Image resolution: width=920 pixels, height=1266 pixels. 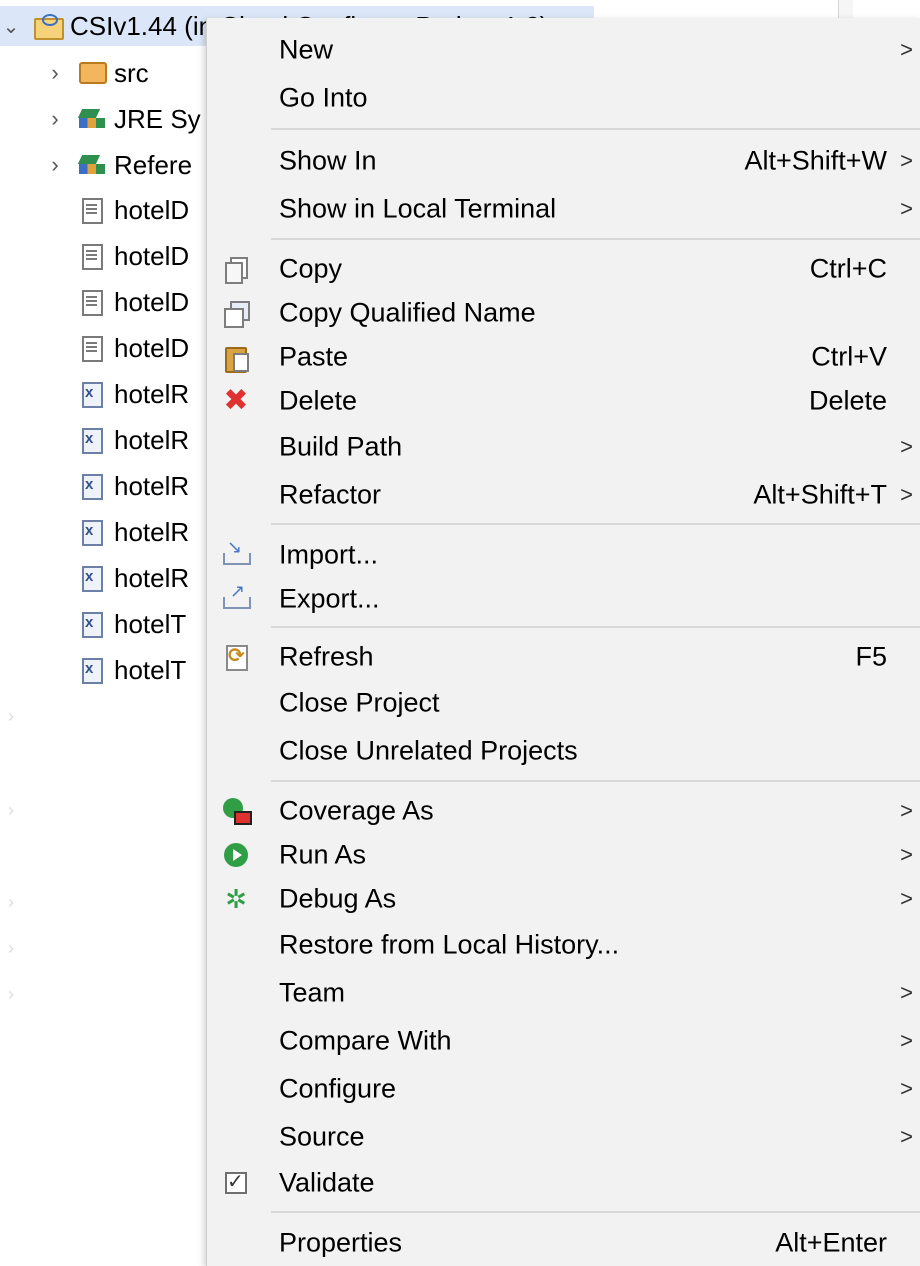 I want to click on menu-item-copy-qualified-name: Copy Qualified Name, so click(x=563, y=313).